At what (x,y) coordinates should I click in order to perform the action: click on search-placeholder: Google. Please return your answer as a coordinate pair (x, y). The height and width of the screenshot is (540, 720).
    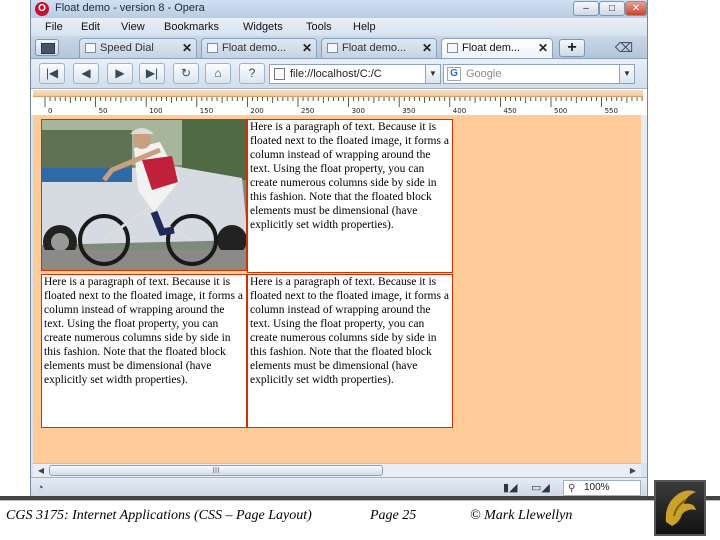
    Looking at the image, I should click on (484, 74).